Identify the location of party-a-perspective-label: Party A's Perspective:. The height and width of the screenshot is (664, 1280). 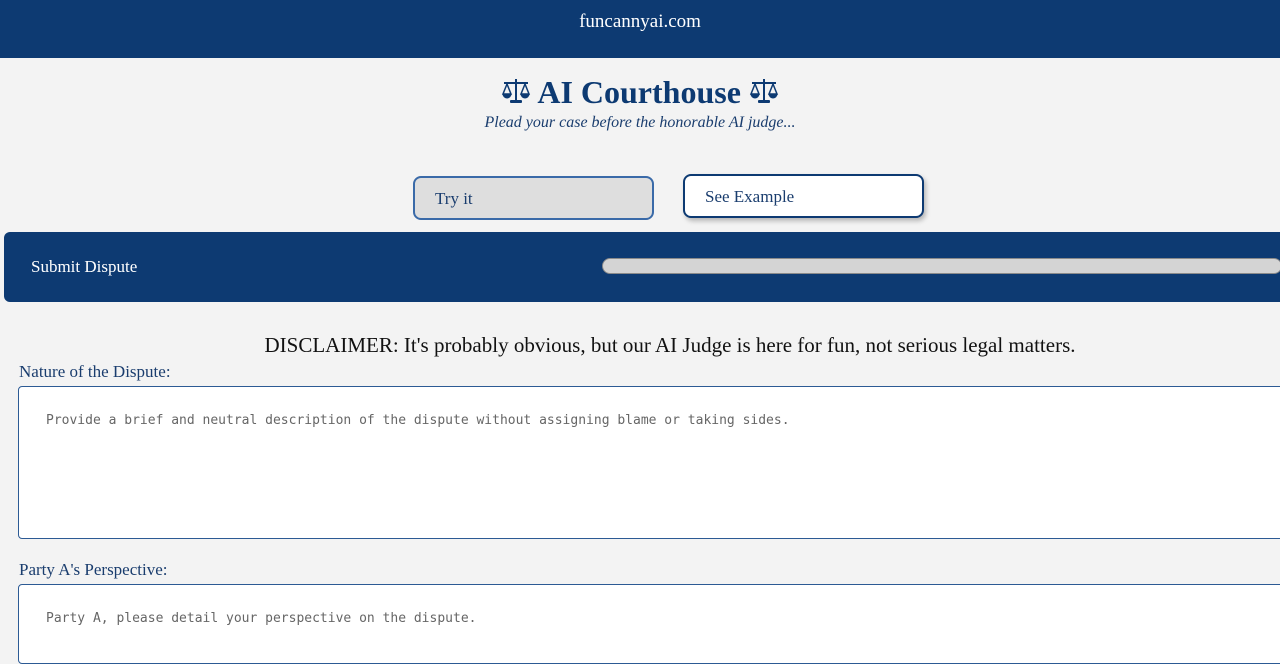
(93, 569).